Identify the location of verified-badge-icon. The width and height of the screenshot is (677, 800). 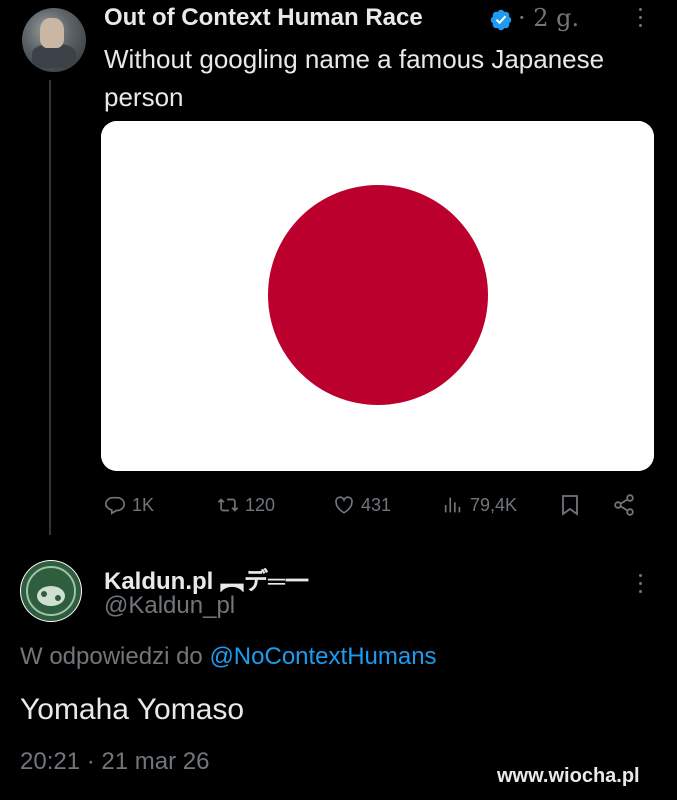
(501, 20).